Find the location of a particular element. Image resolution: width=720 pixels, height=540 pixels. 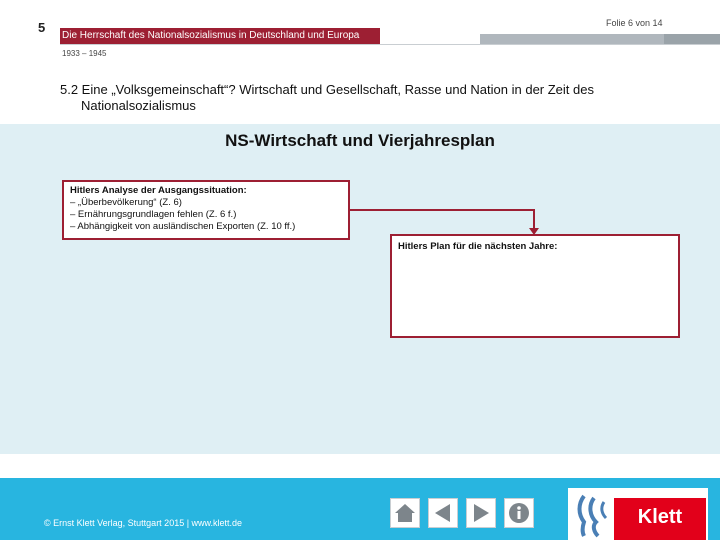

plan-box: Hitlers Plan für die nächsten Jahre: is located at coordinates (535, 286).